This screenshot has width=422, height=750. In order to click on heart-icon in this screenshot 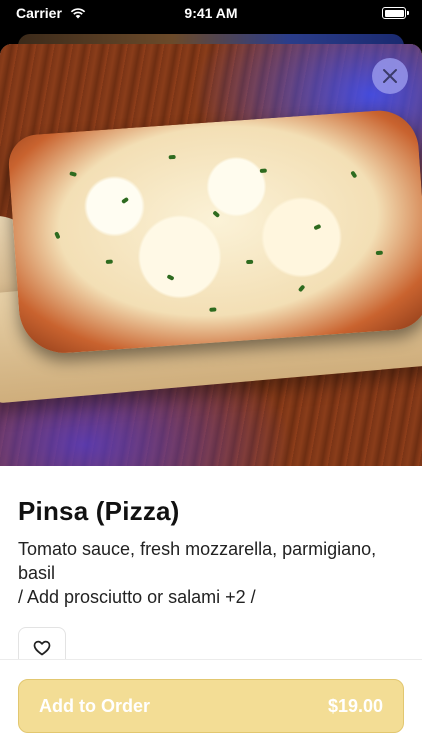, I will do `click(42, 647)`.